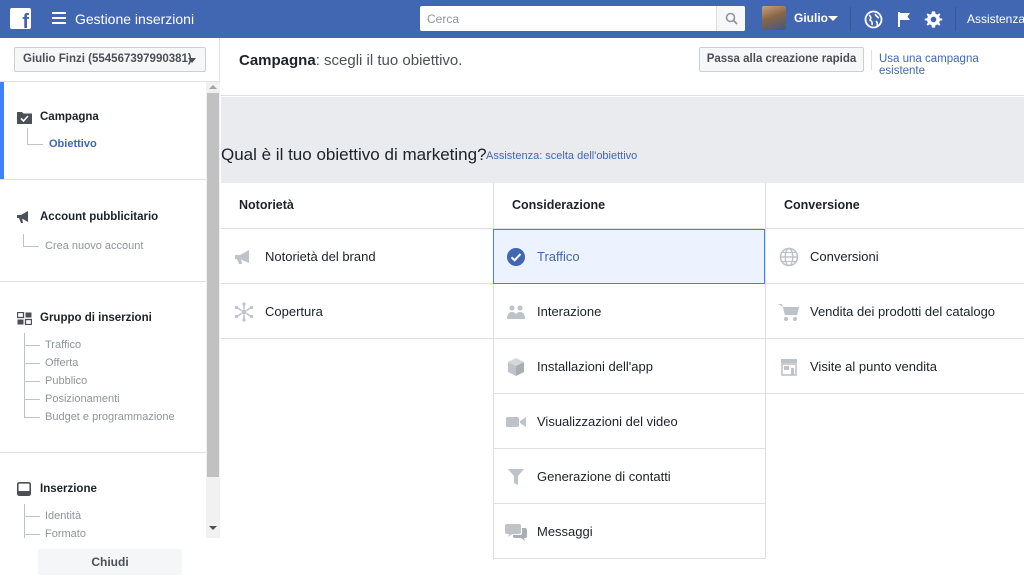 The image size is (1024, 585). I want to click on use-existing-campaign-link: Usa una campagna esistente, so click(951, 65).